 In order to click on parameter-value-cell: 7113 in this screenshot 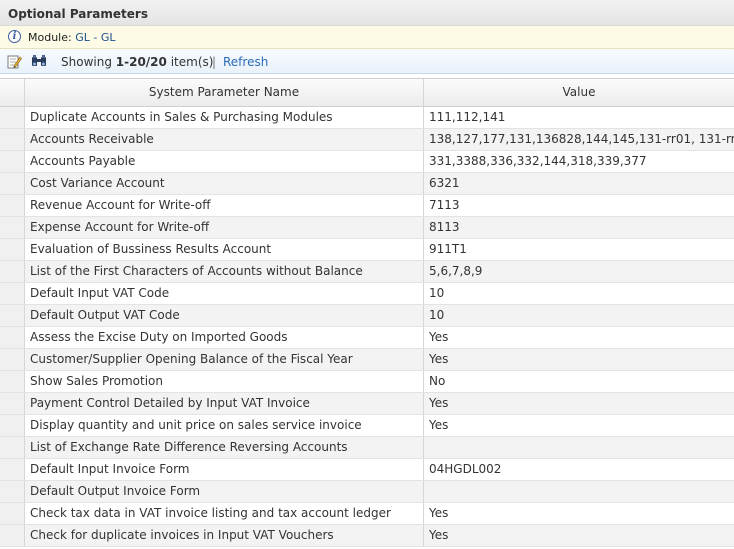, I will do `click(444, 205)`.